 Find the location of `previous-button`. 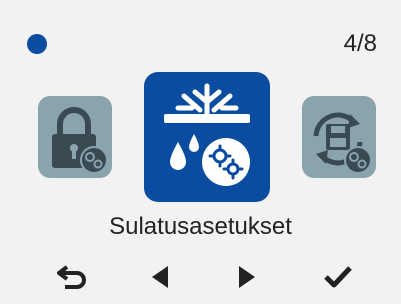

previous-button is located at coordinates (160, 277).